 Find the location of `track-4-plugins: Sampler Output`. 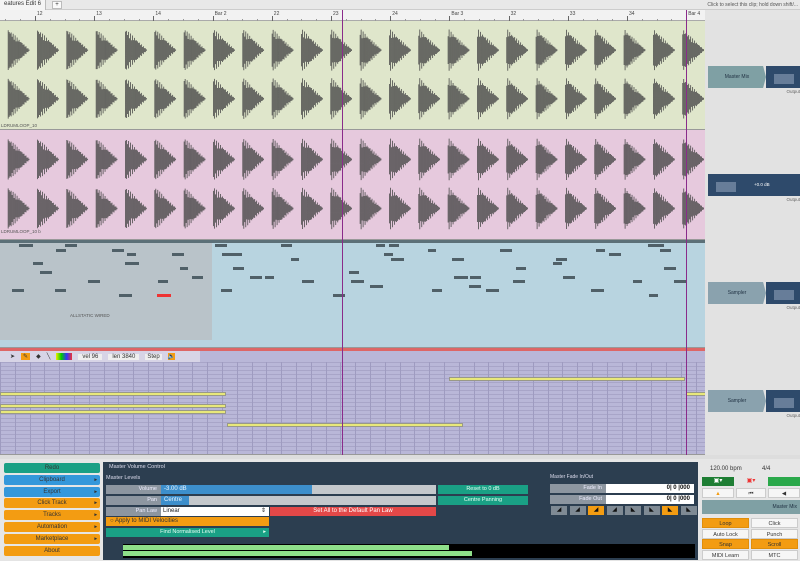

track-4-plugins: Sampler Output is located at coordinates (754, 404).